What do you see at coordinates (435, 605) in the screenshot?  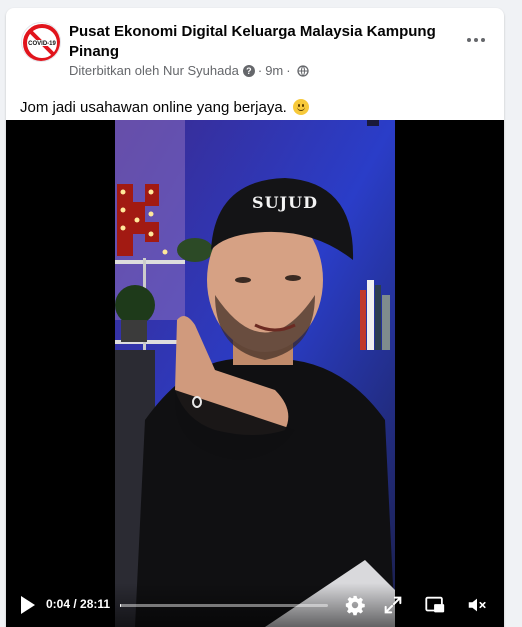 I see `picture-in-picture-icon` at bounding box center [435, 605].